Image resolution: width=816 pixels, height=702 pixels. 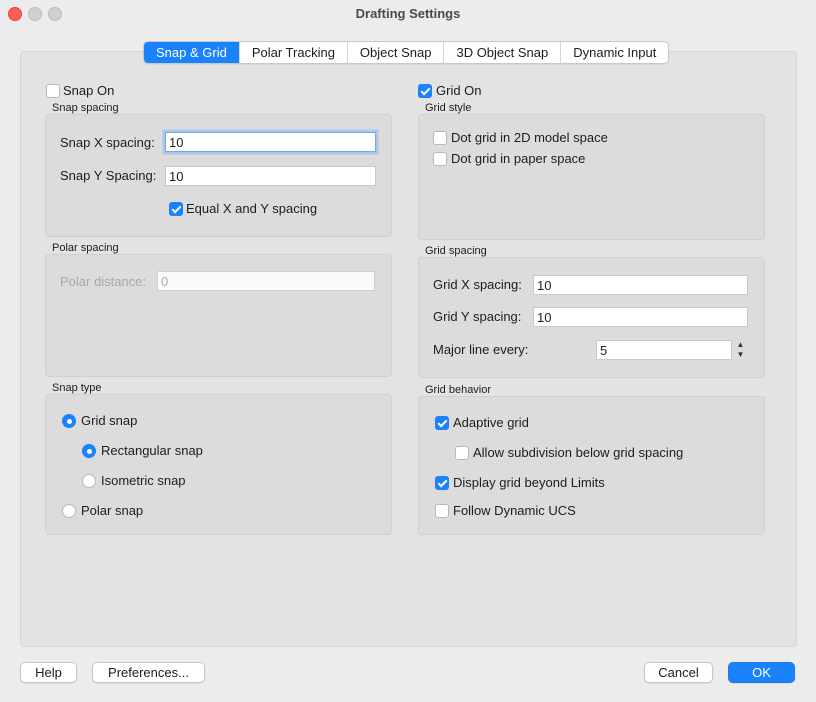 What do you see at coordinates (477, 316) in the screenshot?
I see `grid-y-label: Grid Y spacing:` at bounding box center [477, 316].